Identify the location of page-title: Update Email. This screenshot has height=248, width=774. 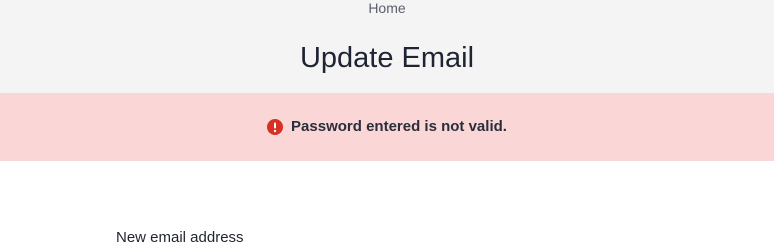
(387, 58).